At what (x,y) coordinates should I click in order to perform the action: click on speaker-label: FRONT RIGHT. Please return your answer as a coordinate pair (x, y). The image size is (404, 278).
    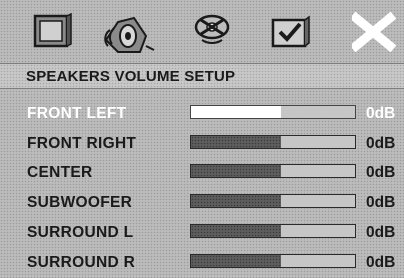
    Looking at the image, I should click on (82, 143).